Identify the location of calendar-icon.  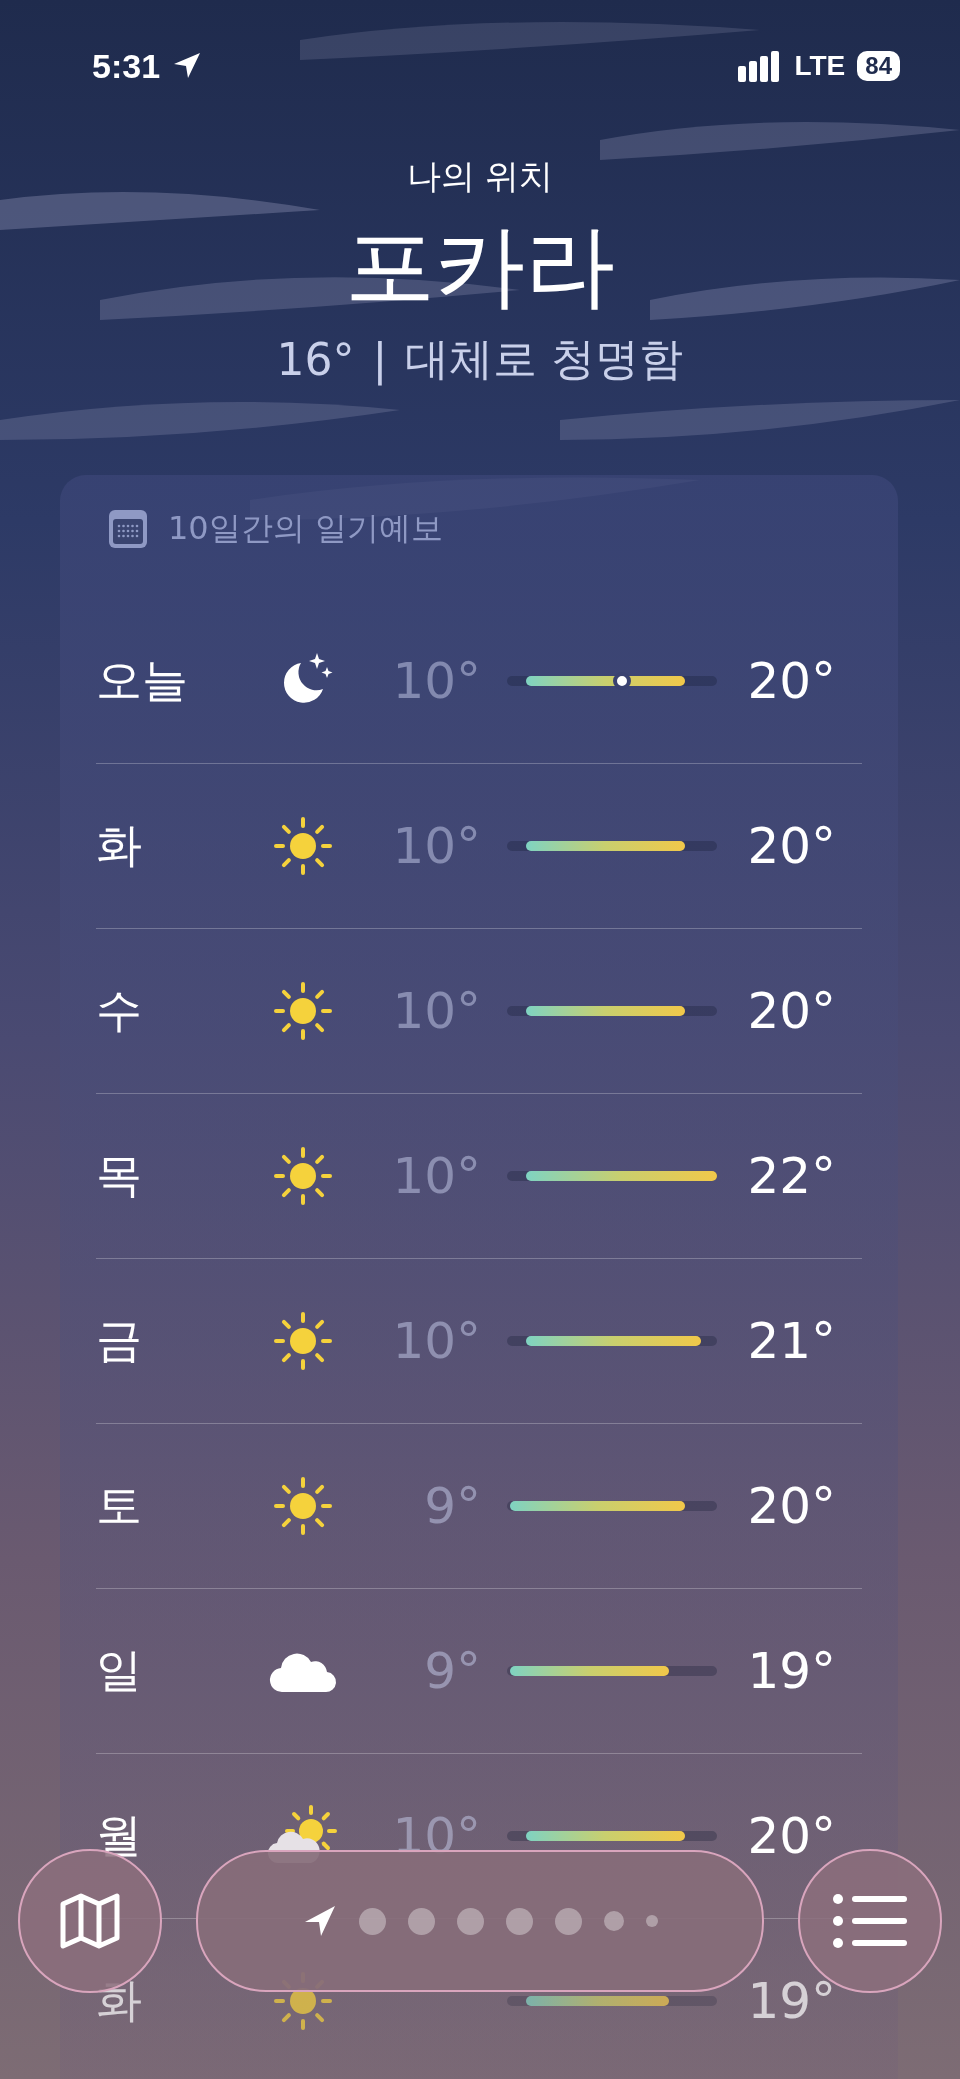
(128, 528).